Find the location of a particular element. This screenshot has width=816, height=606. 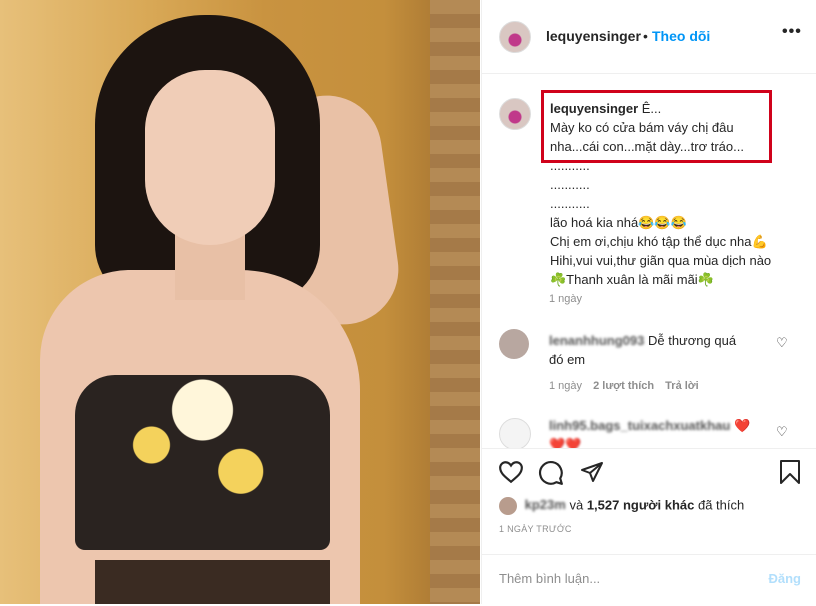

bookmark-icon is located at coordinates (790, 472).